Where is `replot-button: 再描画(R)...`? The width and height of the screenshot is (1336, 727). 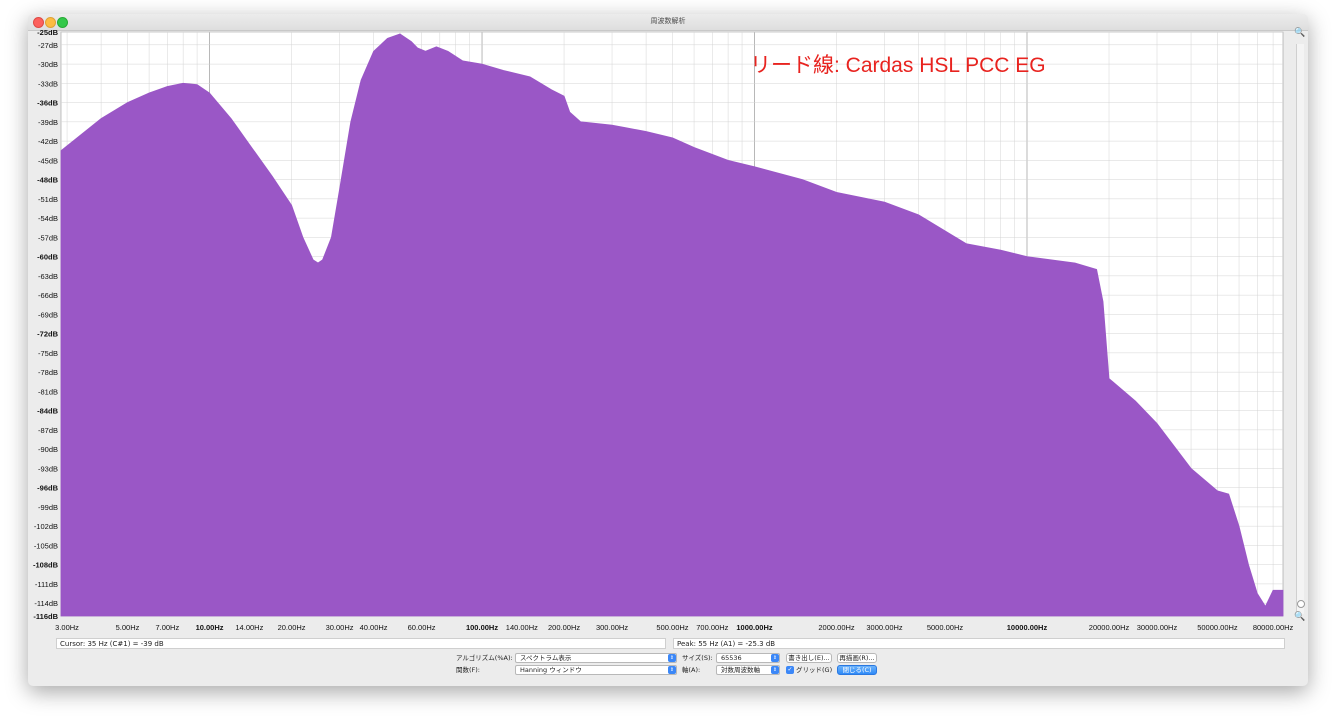
replot-button: 再描画(R)... is located at coordinates (857, 658).